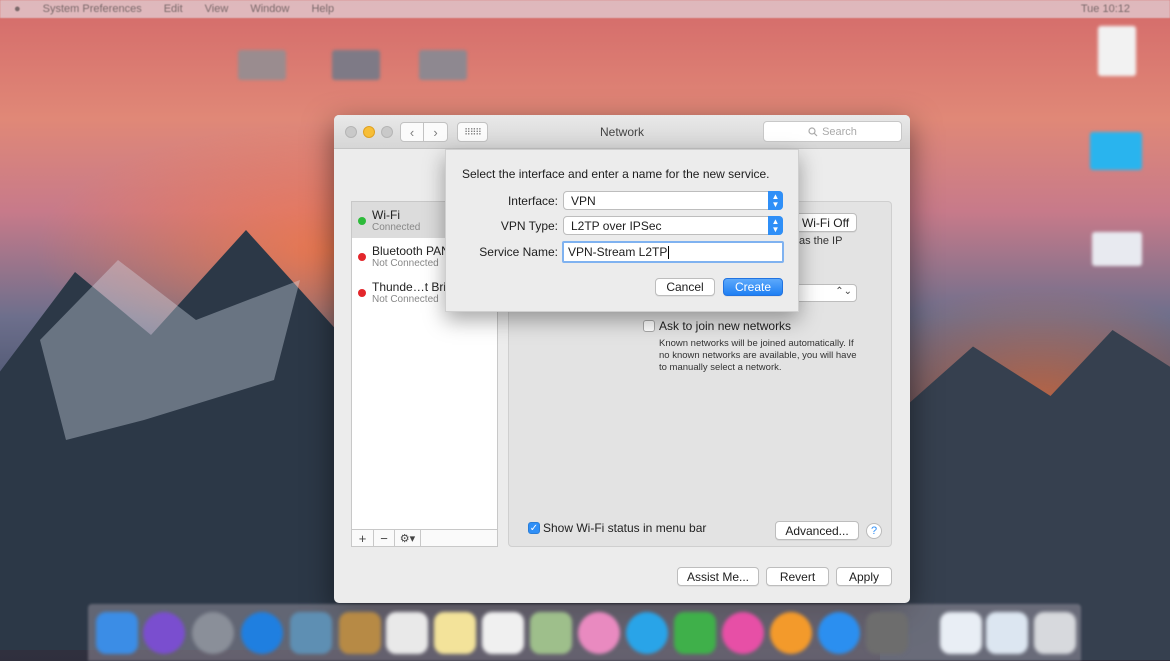 This screenshot has width=1170, height=661. What do you see at coordinates (173, 9) in the screenshot?
I see `menu-edit: Edit` at bounding box center [173, 9].